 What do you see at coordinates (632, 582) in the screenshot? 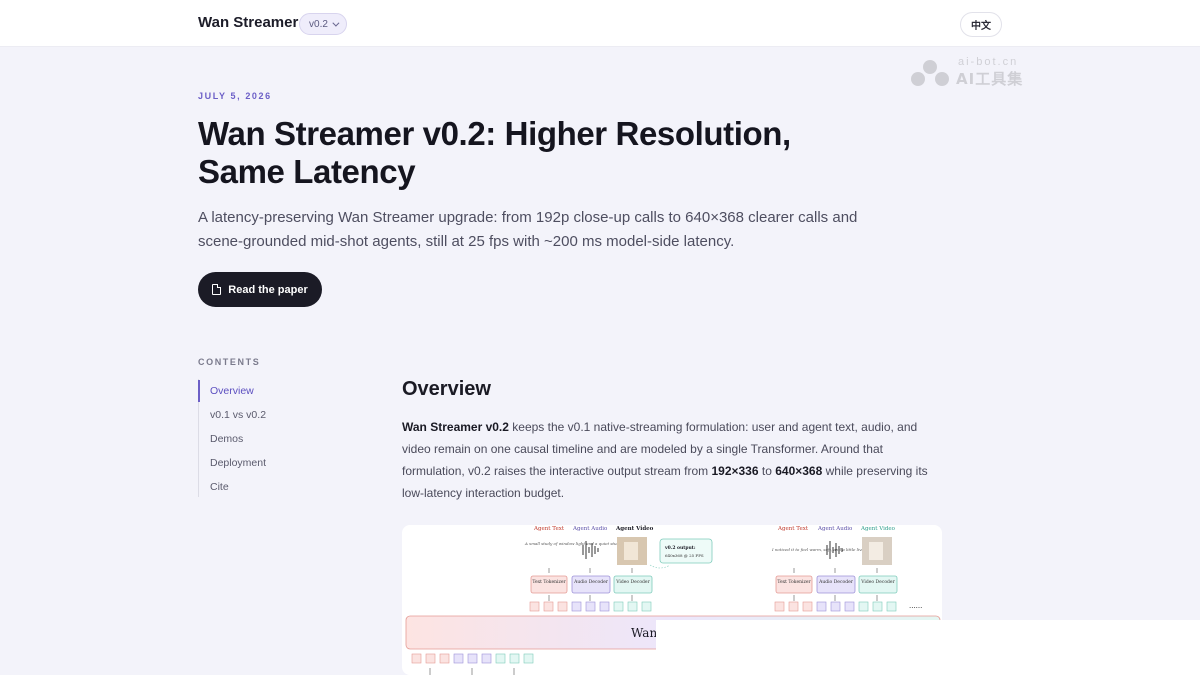
I see `video-decoder-label-left: Video Decoder` at bounding box center [632, 582].